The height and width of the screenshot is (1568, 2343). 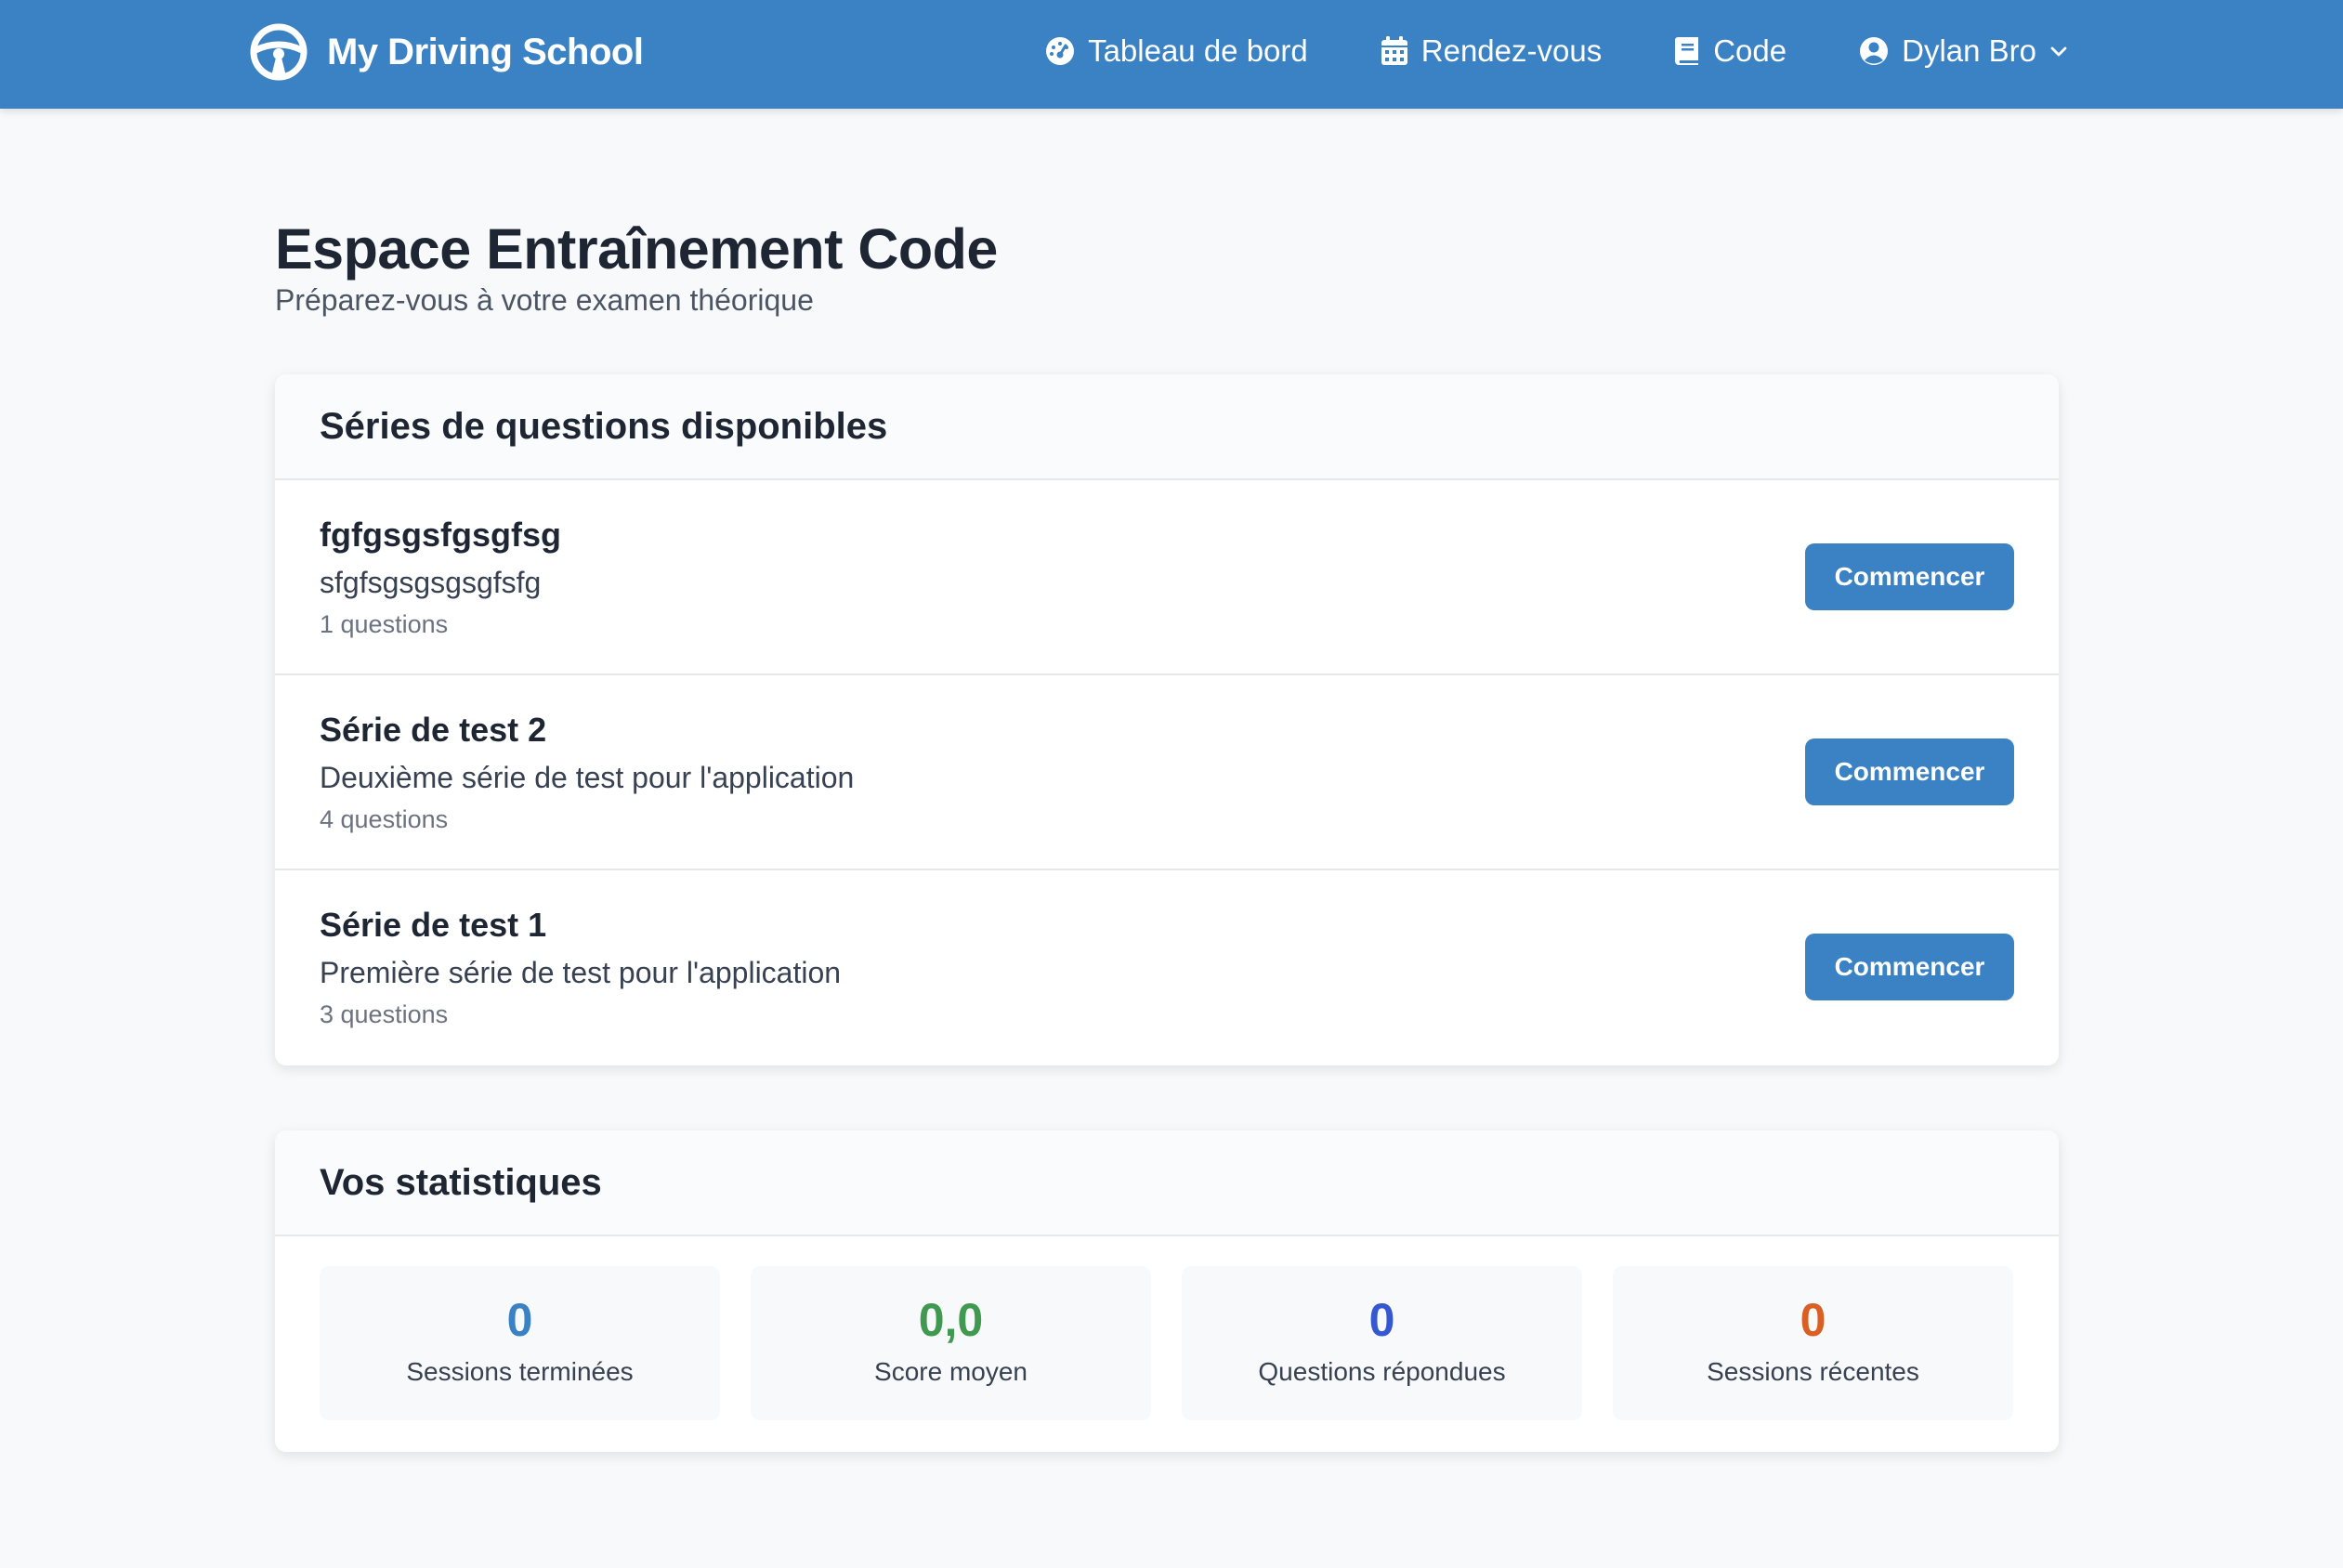 I want to click on stat-average-score: 0,0 Score moyen, so click(x=951, y=1343).